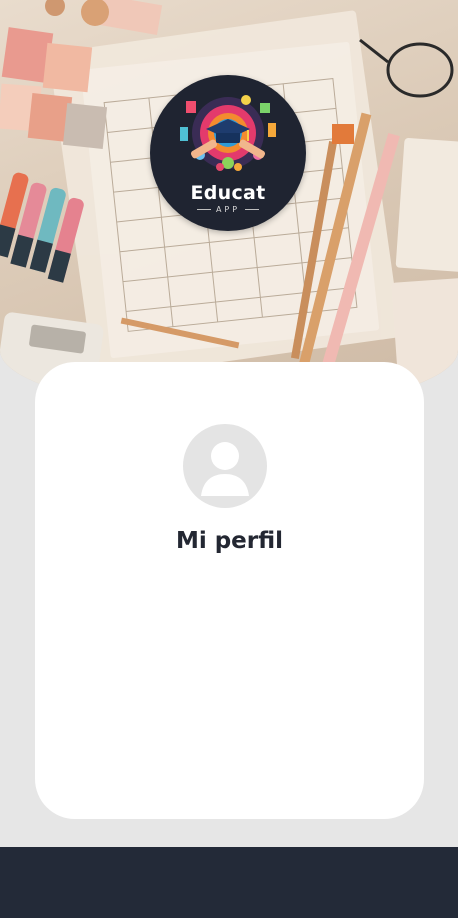  Describe the element at coordinates (229, 882) in the screenshot. I see `bottom-bar` at that location.